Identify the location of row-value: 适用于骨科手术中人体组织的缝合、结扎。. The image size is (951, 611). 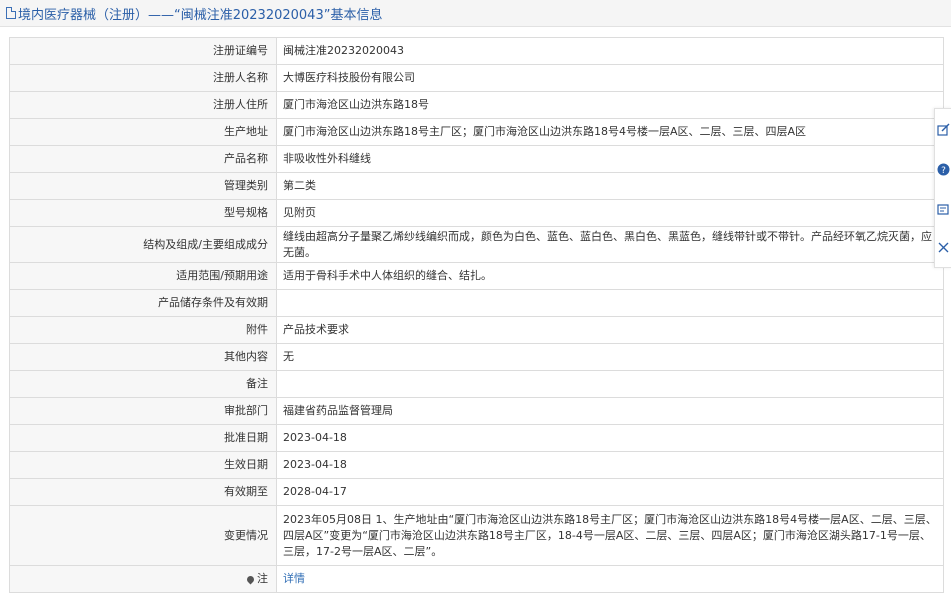
(610, 276).